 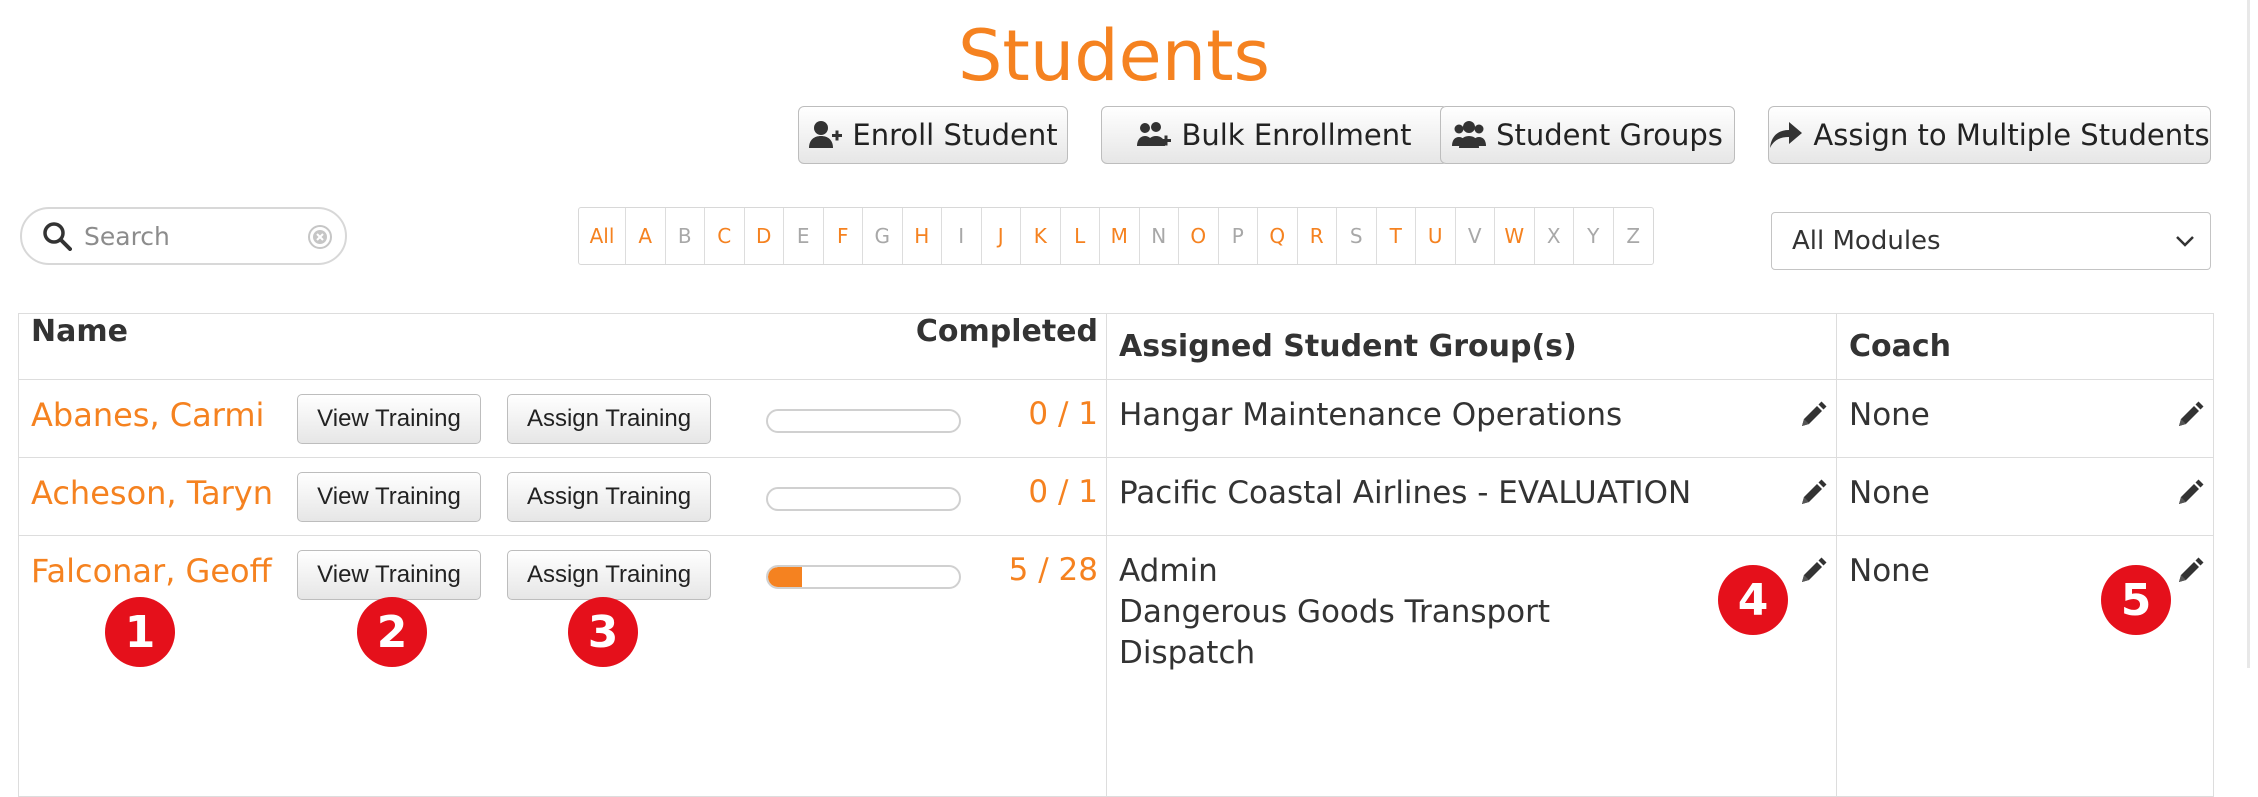 What do you see at coordinates (1053, 570) in the screenshot?
I see `completed-count: 5 / 28` at bounding box center [1053, 570].